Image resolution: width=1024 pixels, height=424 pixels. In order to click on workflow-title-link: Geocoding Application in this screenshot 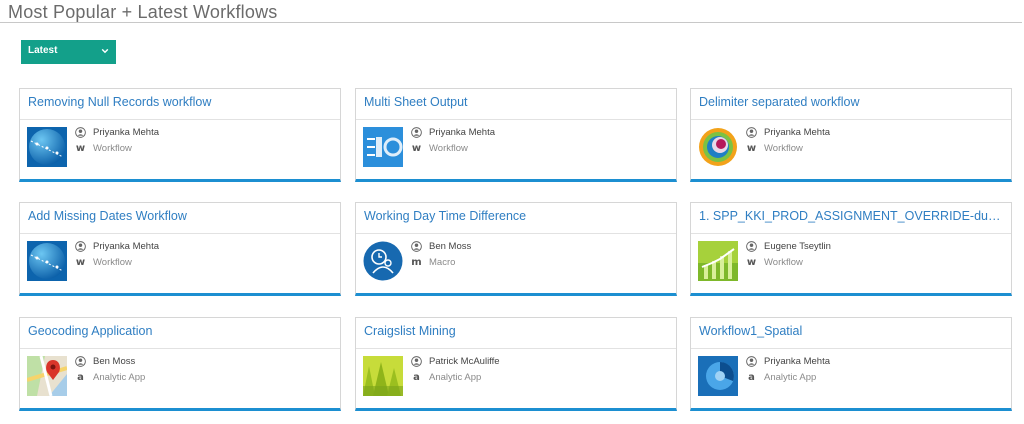, I will do `click(181, 331)`.